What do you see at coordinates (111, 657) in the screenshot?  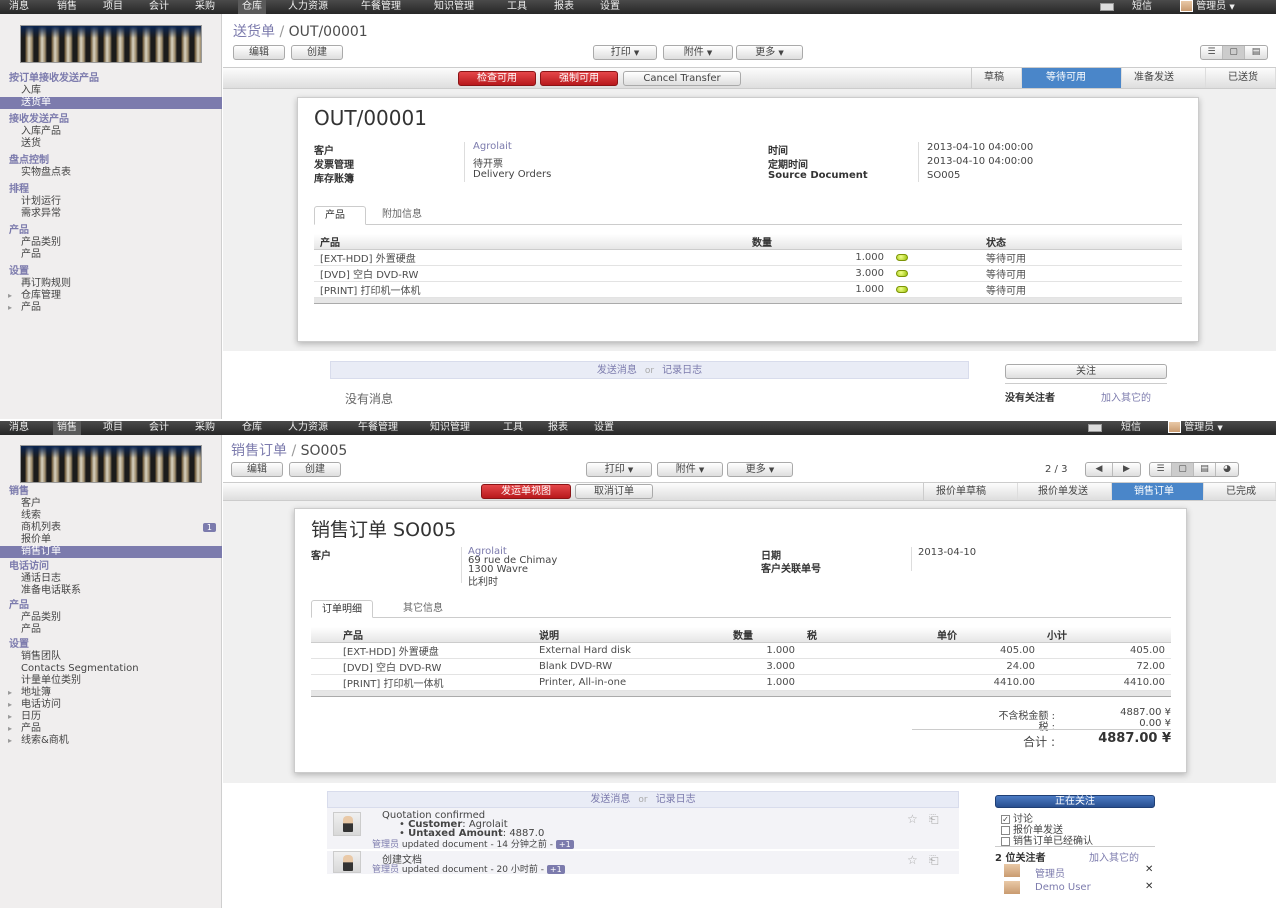 I see `sidebar-item-sales-teams: 销售团队` at bounding box center [111, 657].